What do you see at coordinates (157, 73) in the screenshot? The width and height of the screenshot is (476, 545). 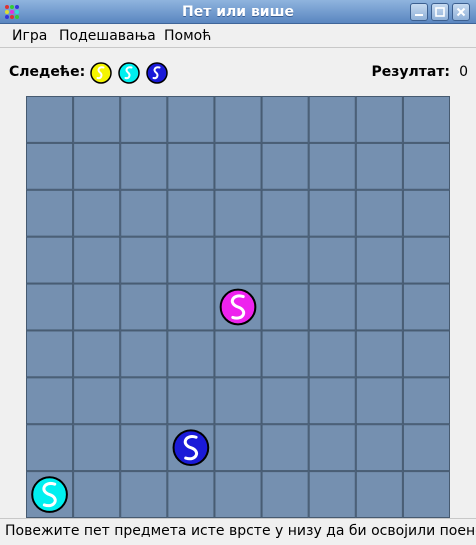 I see `next-ball-blue` at bounding box center [157, 73].